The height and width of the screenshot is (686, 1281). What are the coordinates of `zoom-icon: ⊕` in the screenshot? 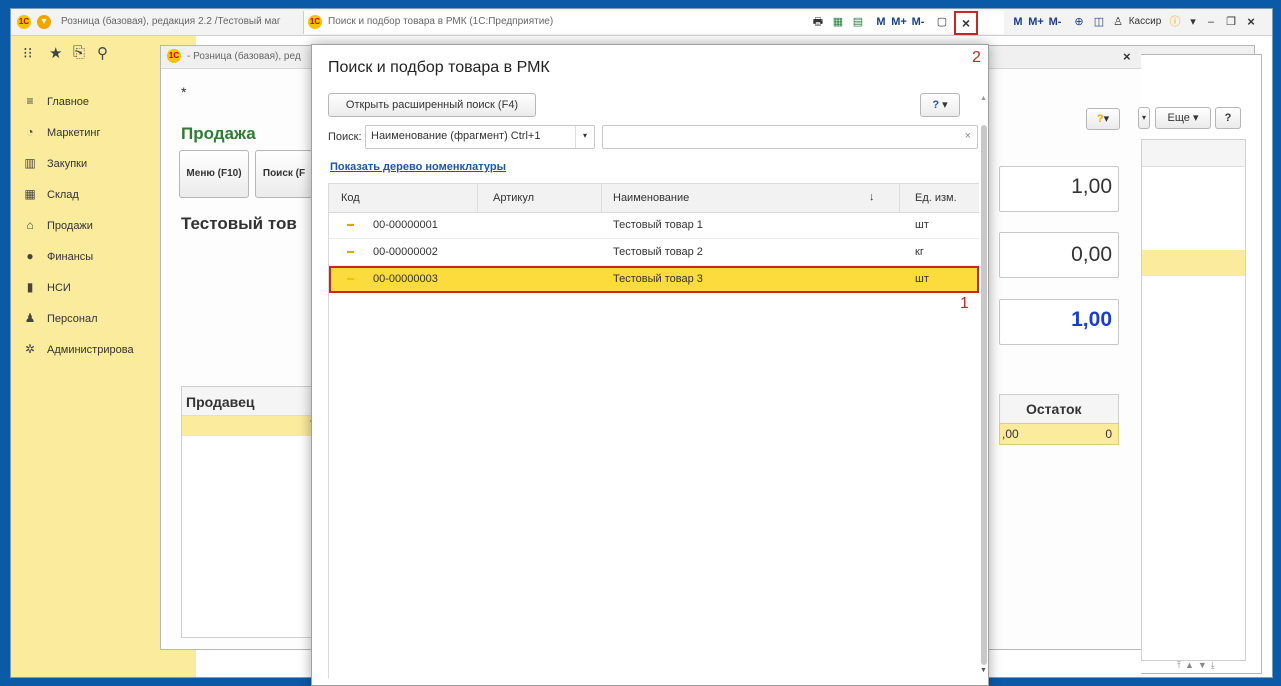 It's located at (1079, 22).